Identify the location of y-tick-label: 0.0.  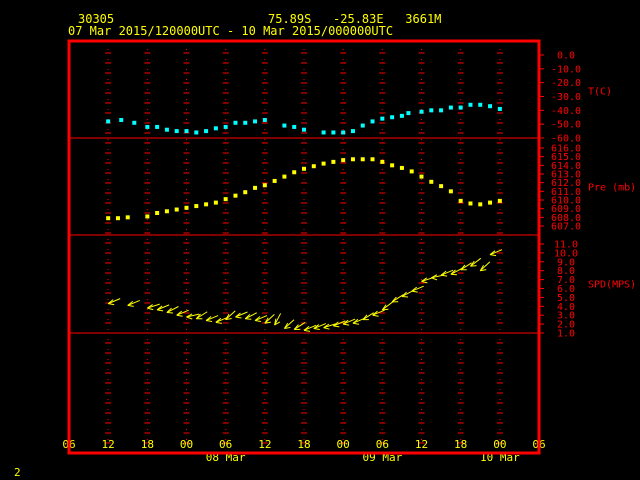
(566, 56).